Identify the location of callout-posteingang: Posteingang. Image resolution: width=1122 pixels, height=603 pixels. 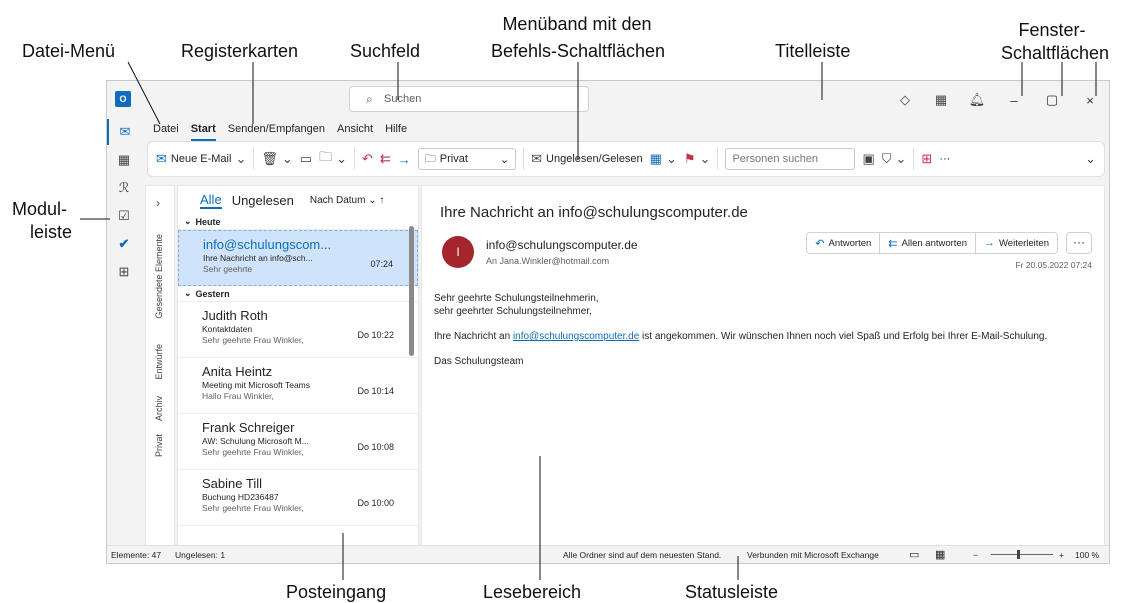
(336, 592).